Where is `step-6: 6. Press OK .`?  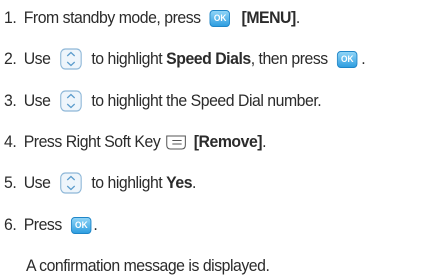 step-6: 6. Press OK . is located at coordinates (51, 225).